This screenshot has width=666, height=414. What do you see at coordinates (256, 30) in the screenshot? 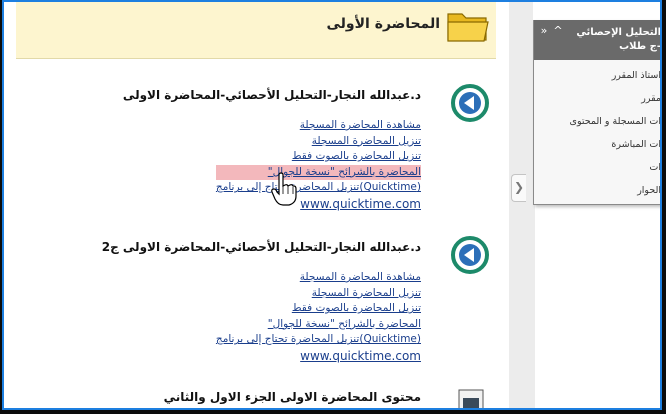
I see `page-header: المحاضرة الأولى` at bounding box center [256, 30].